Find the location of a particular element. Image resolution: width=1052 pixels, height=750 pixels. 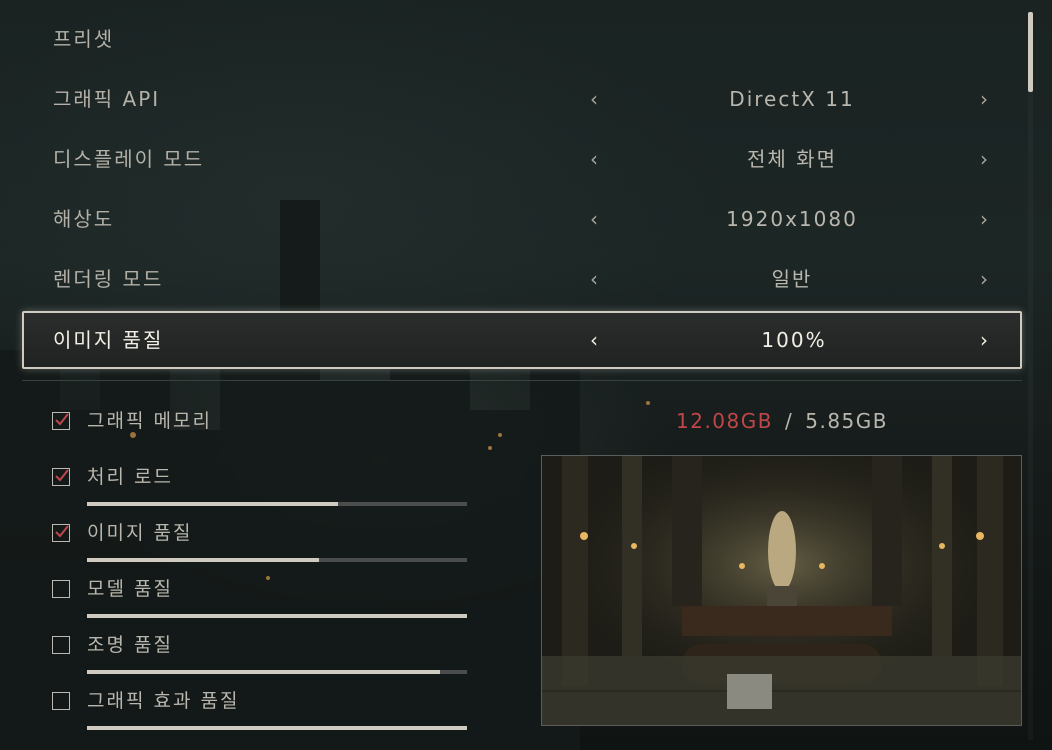

setting-value: 1920x1080 is located at coordinates (792, 219).